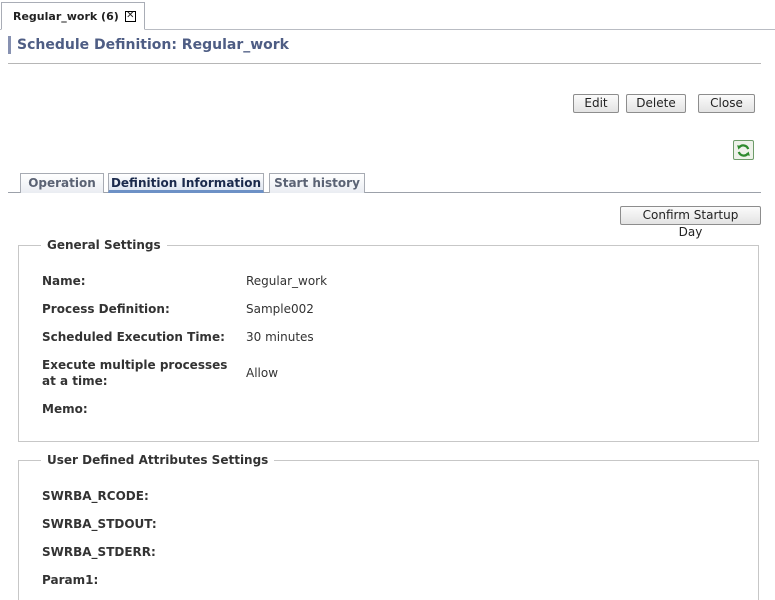  Describe the element at coordinates (133, 337) in the screenshot. I see `field-label: Scheduled Execution Time:` at that location.